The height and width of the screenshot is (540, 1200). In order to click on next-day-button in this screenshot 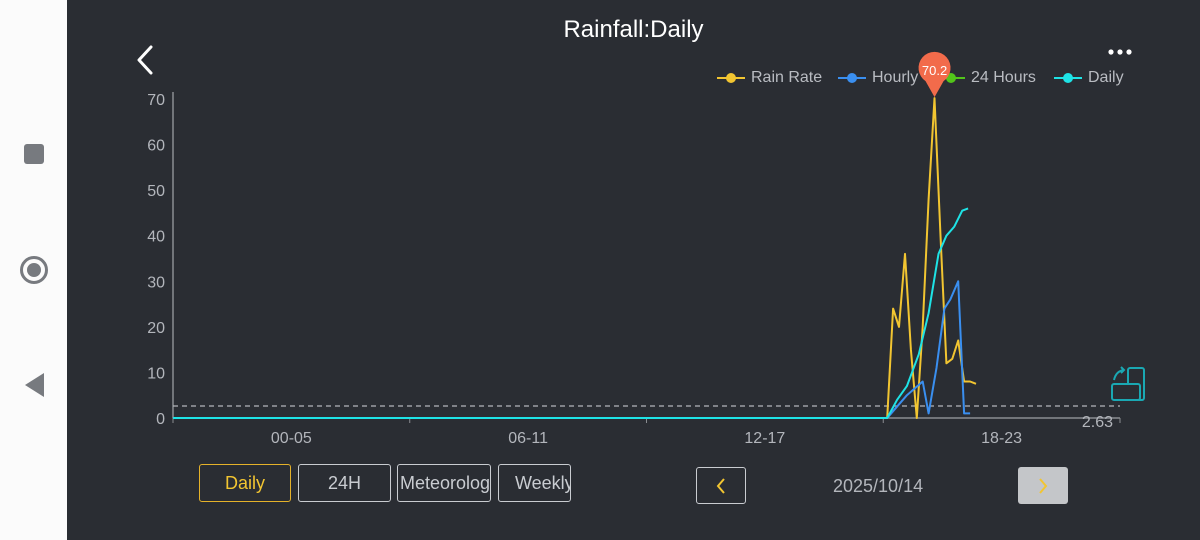, I will do `click(1043, 485)`.